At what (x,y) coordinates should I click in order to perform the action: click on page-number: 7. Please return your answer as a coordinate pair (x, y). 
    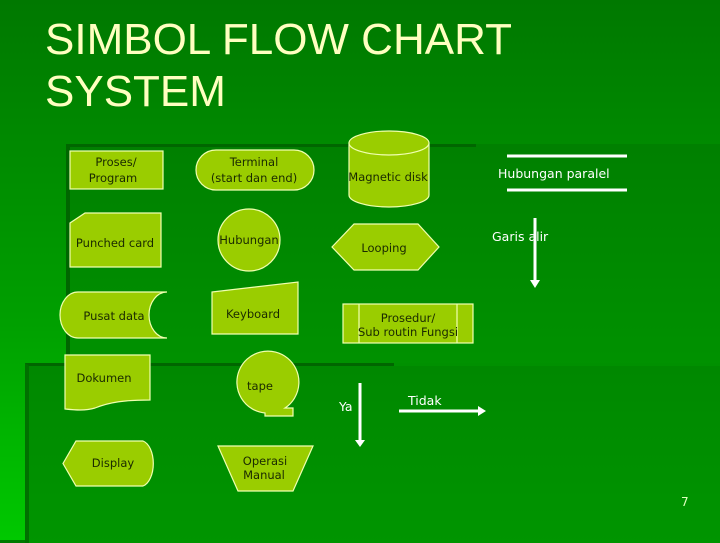
    Looking at the image, I should click on (685, 502).